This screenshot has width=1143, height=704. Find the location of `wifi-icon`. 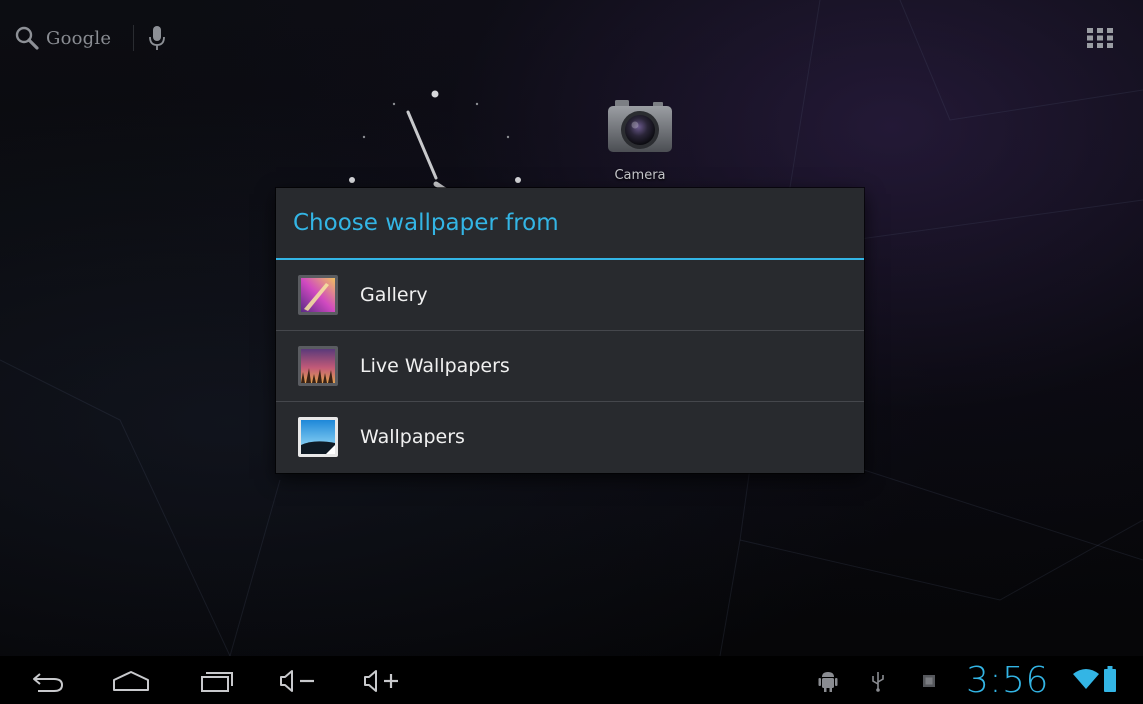

wifi-icon is located at coordinates (1086, 679).